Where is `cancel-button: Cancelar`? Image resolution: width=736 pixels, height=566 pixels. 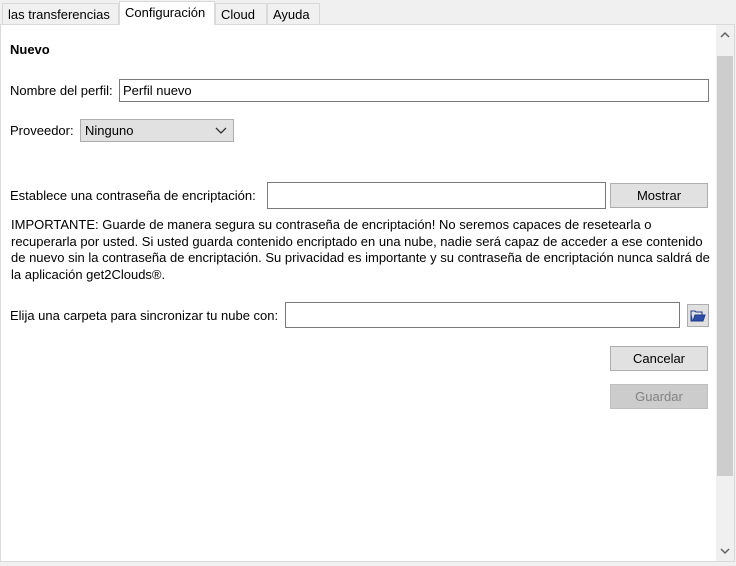 cancel-button: Cancelar is located at coordinates (659, 358).